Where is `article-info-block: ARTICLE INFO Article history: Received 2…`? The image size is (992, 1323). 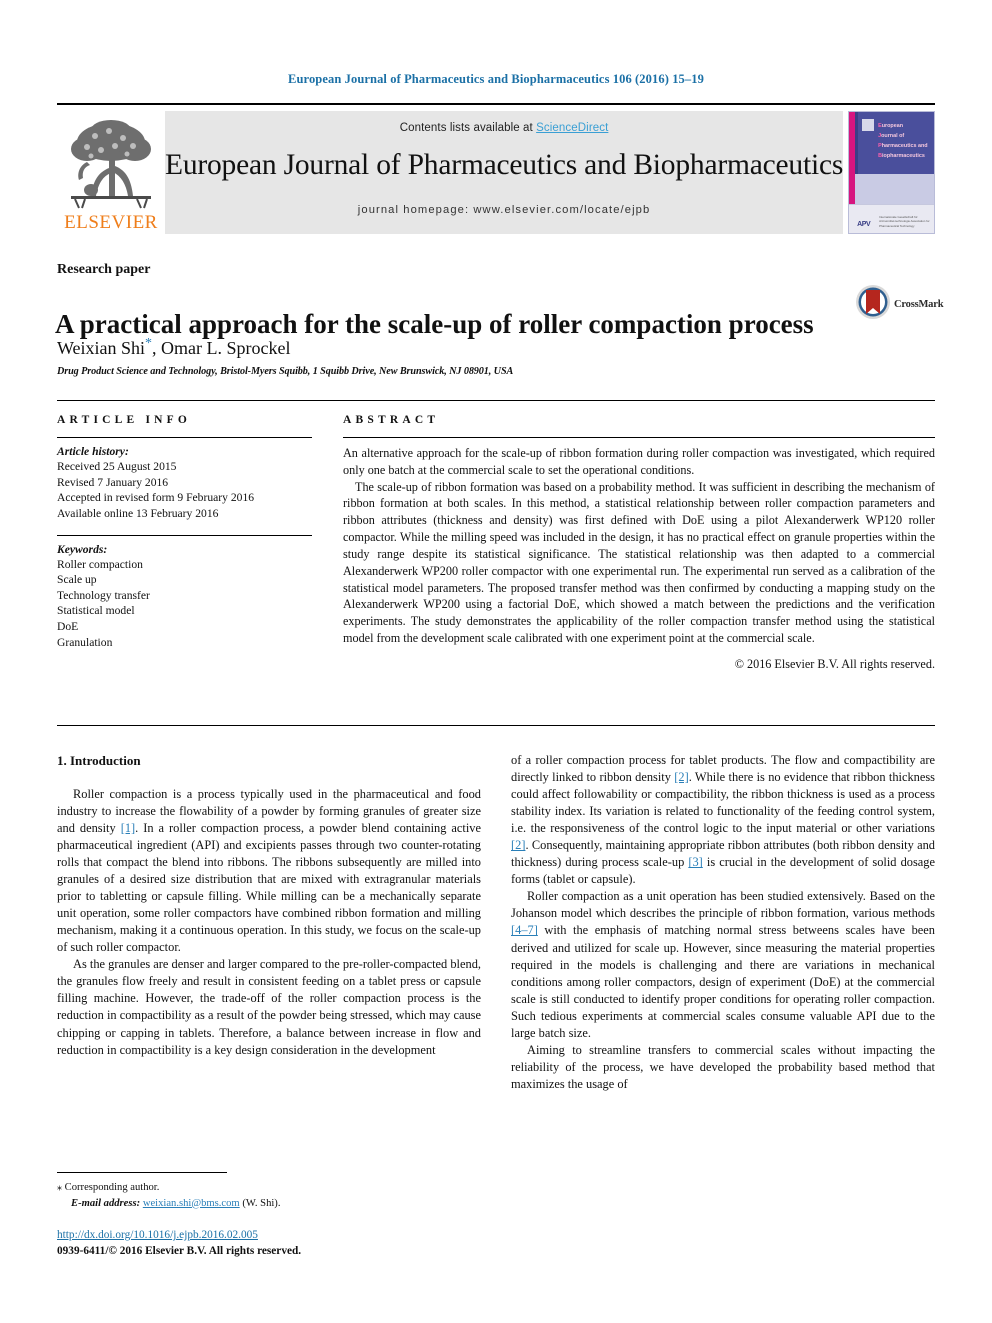
article-info-block: ARTICLE INFO Article history: Received 2… is located at coordinates (184, 532).